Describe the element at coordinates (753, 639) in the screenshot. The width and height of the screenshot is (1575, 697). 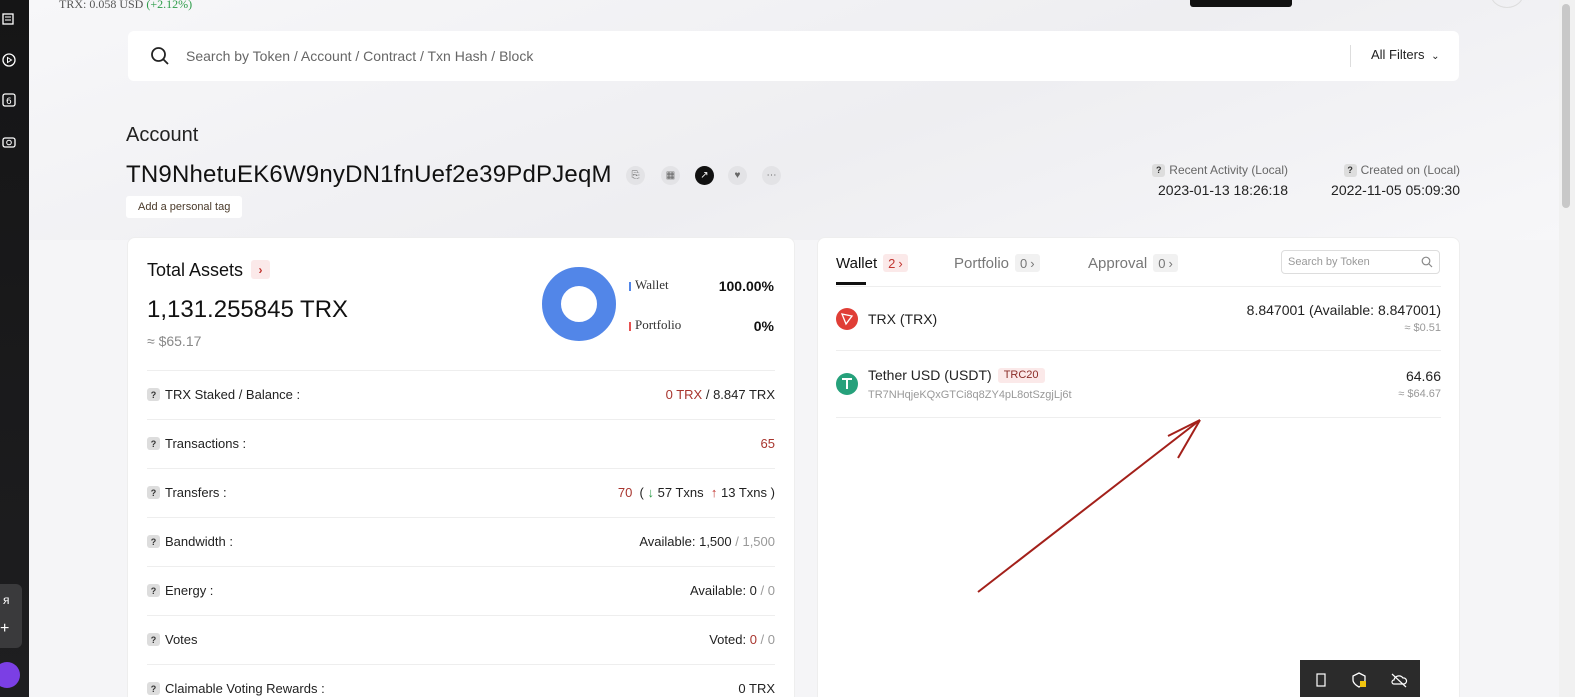
I see `votes-voted: 0` at that location.